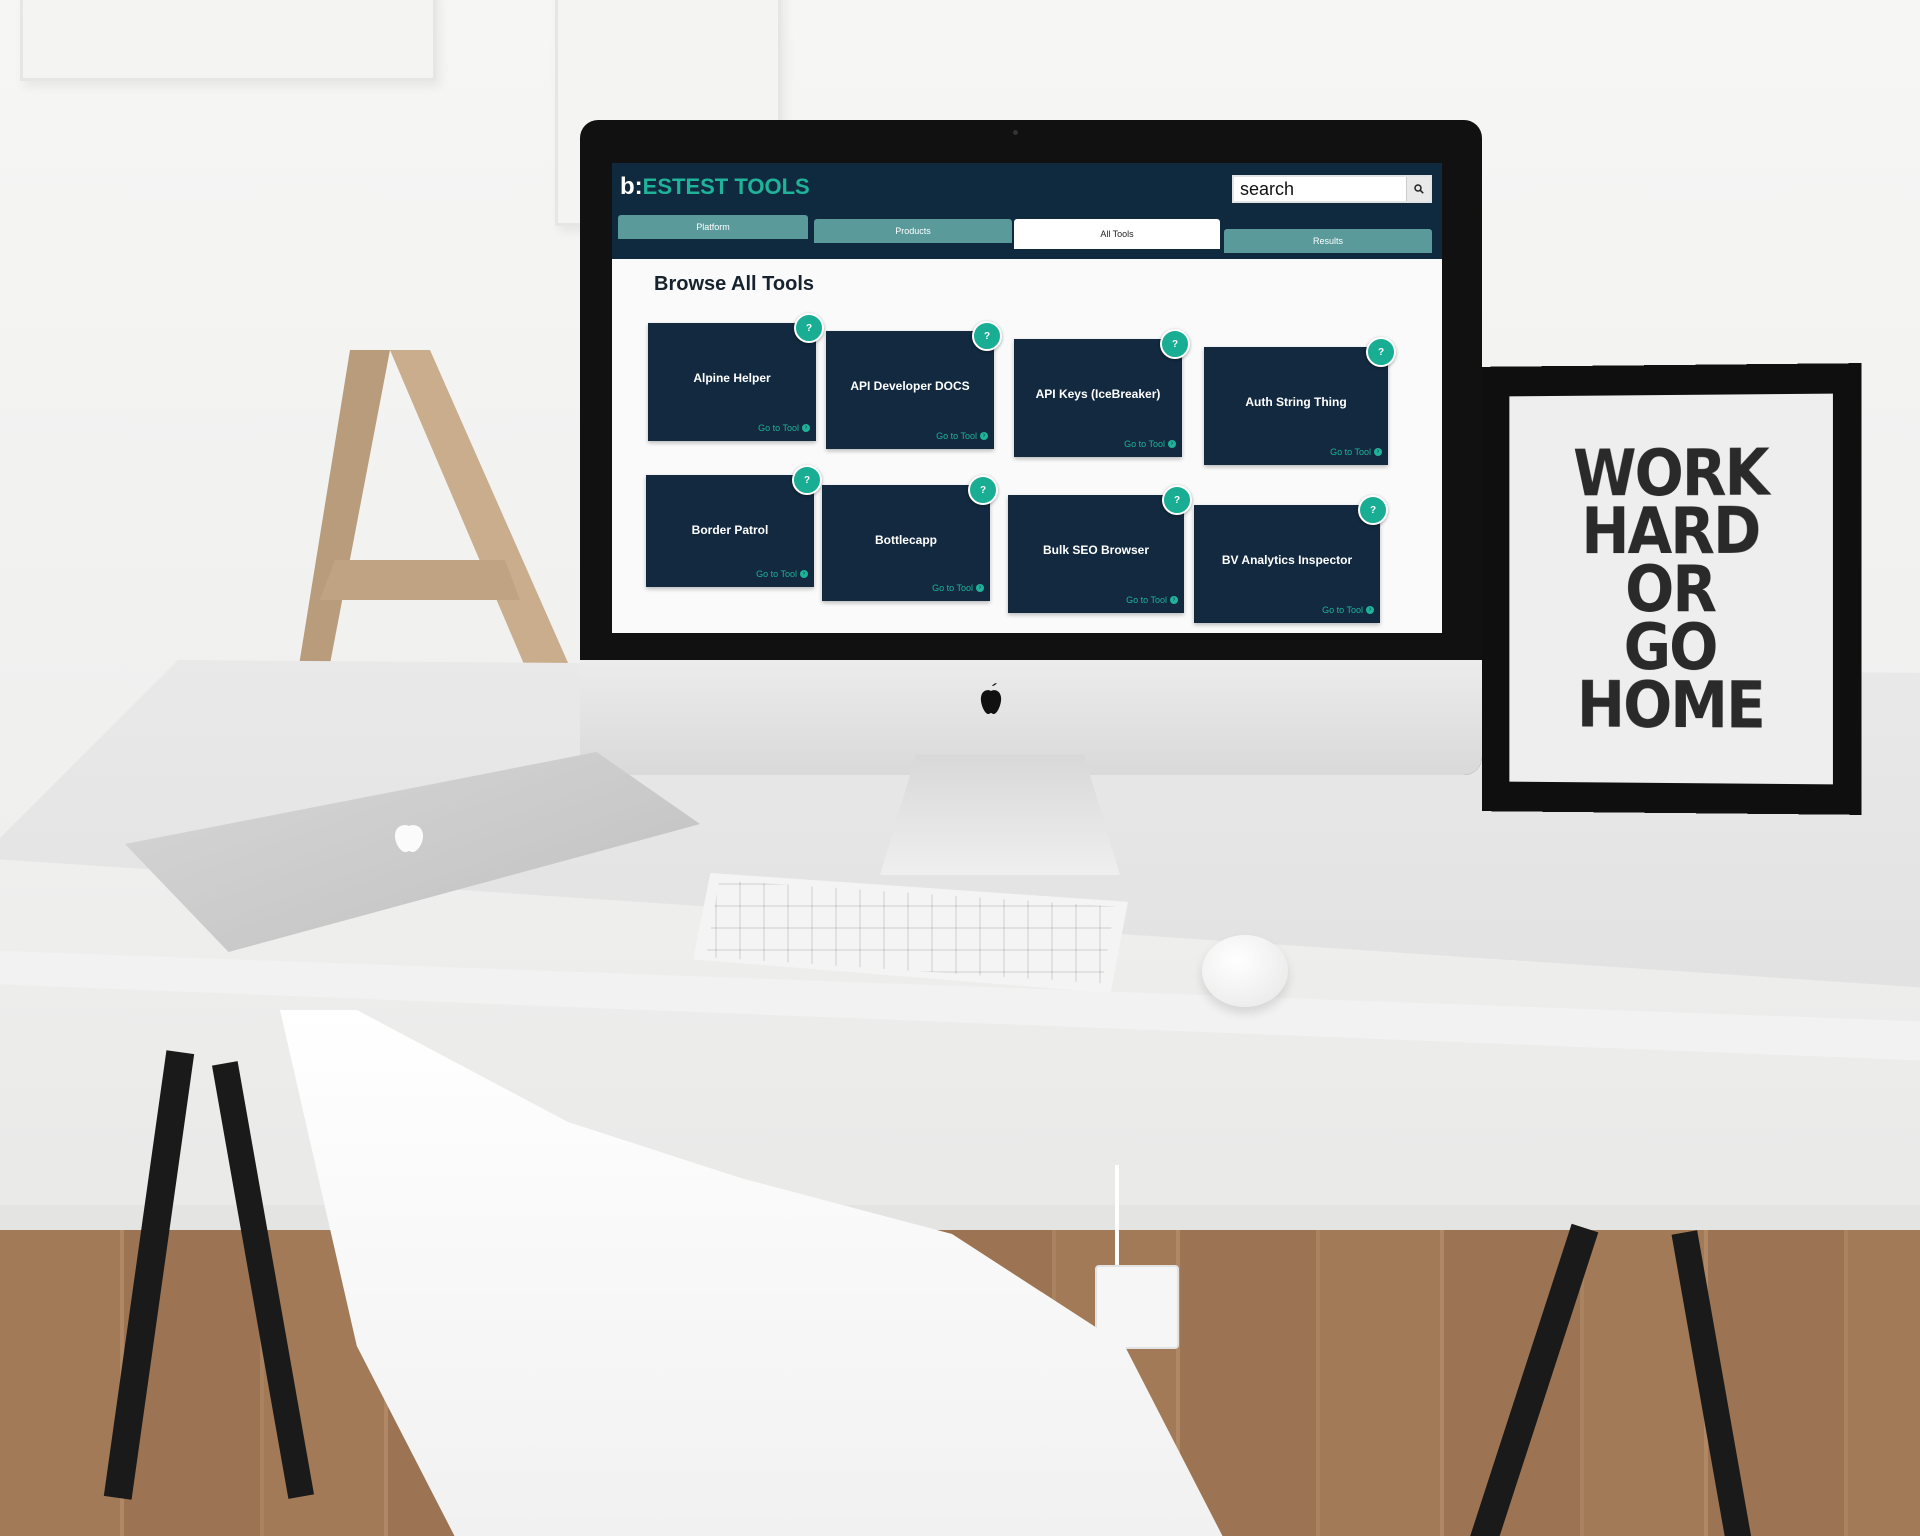  I want to click on tool-card: ? Auth String Thing Go to Tool ›, so click(1300, 401).